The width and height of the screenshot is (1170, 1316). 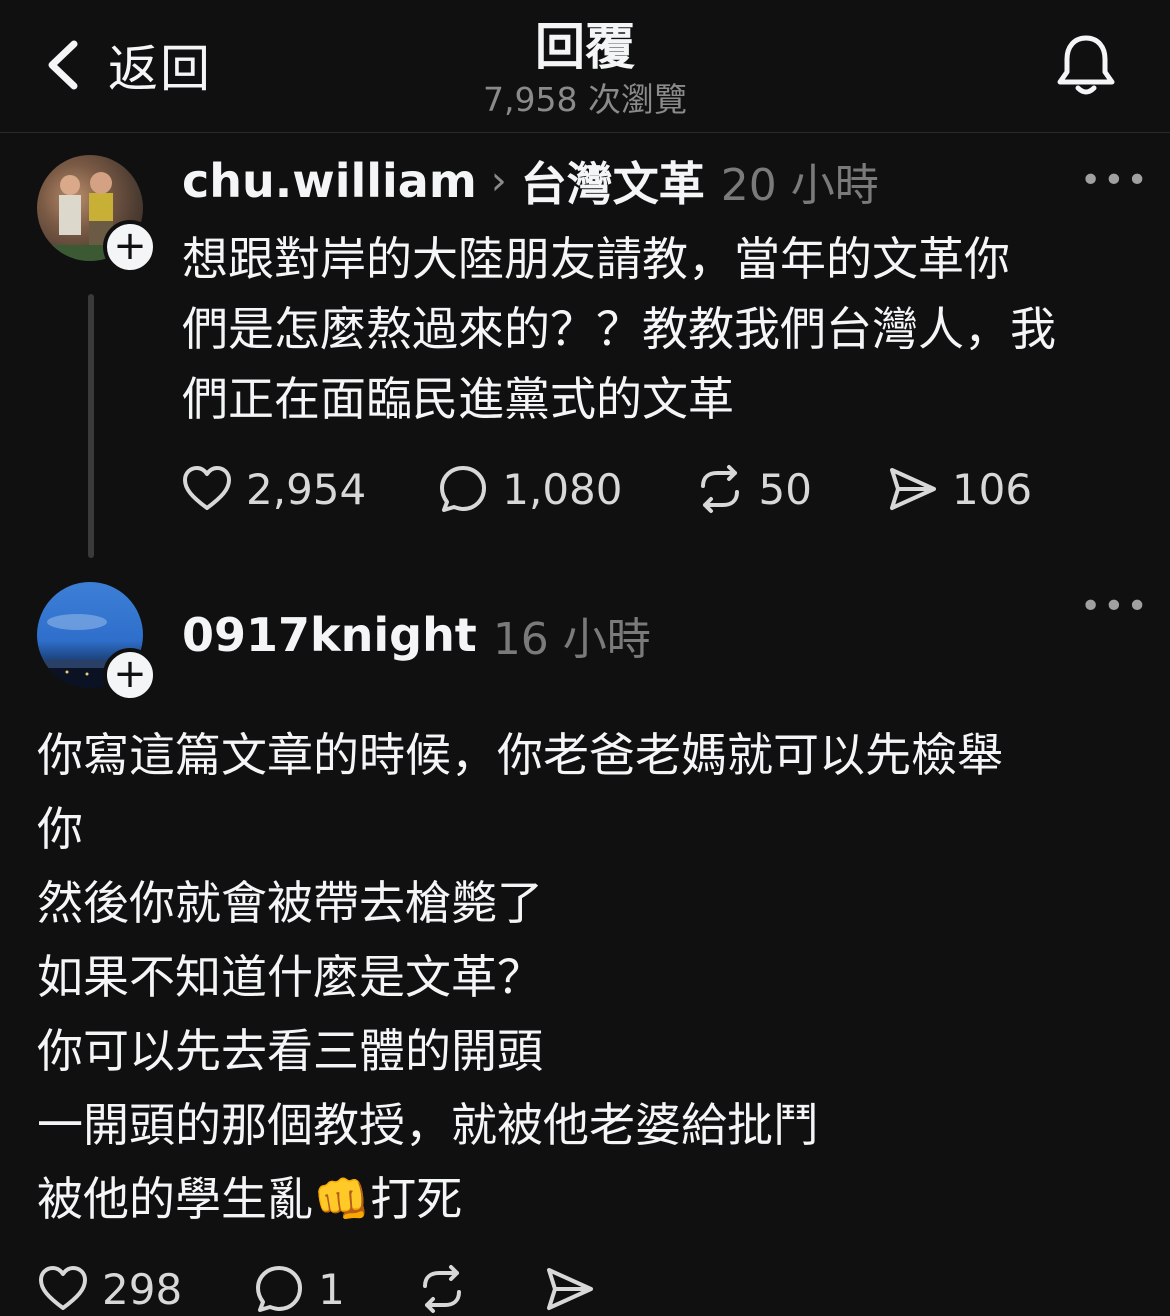 What do you see at coordinates (799, 185) in the screenshot?
I see `post-time: 20 小時` at bounding box center [799, 185].